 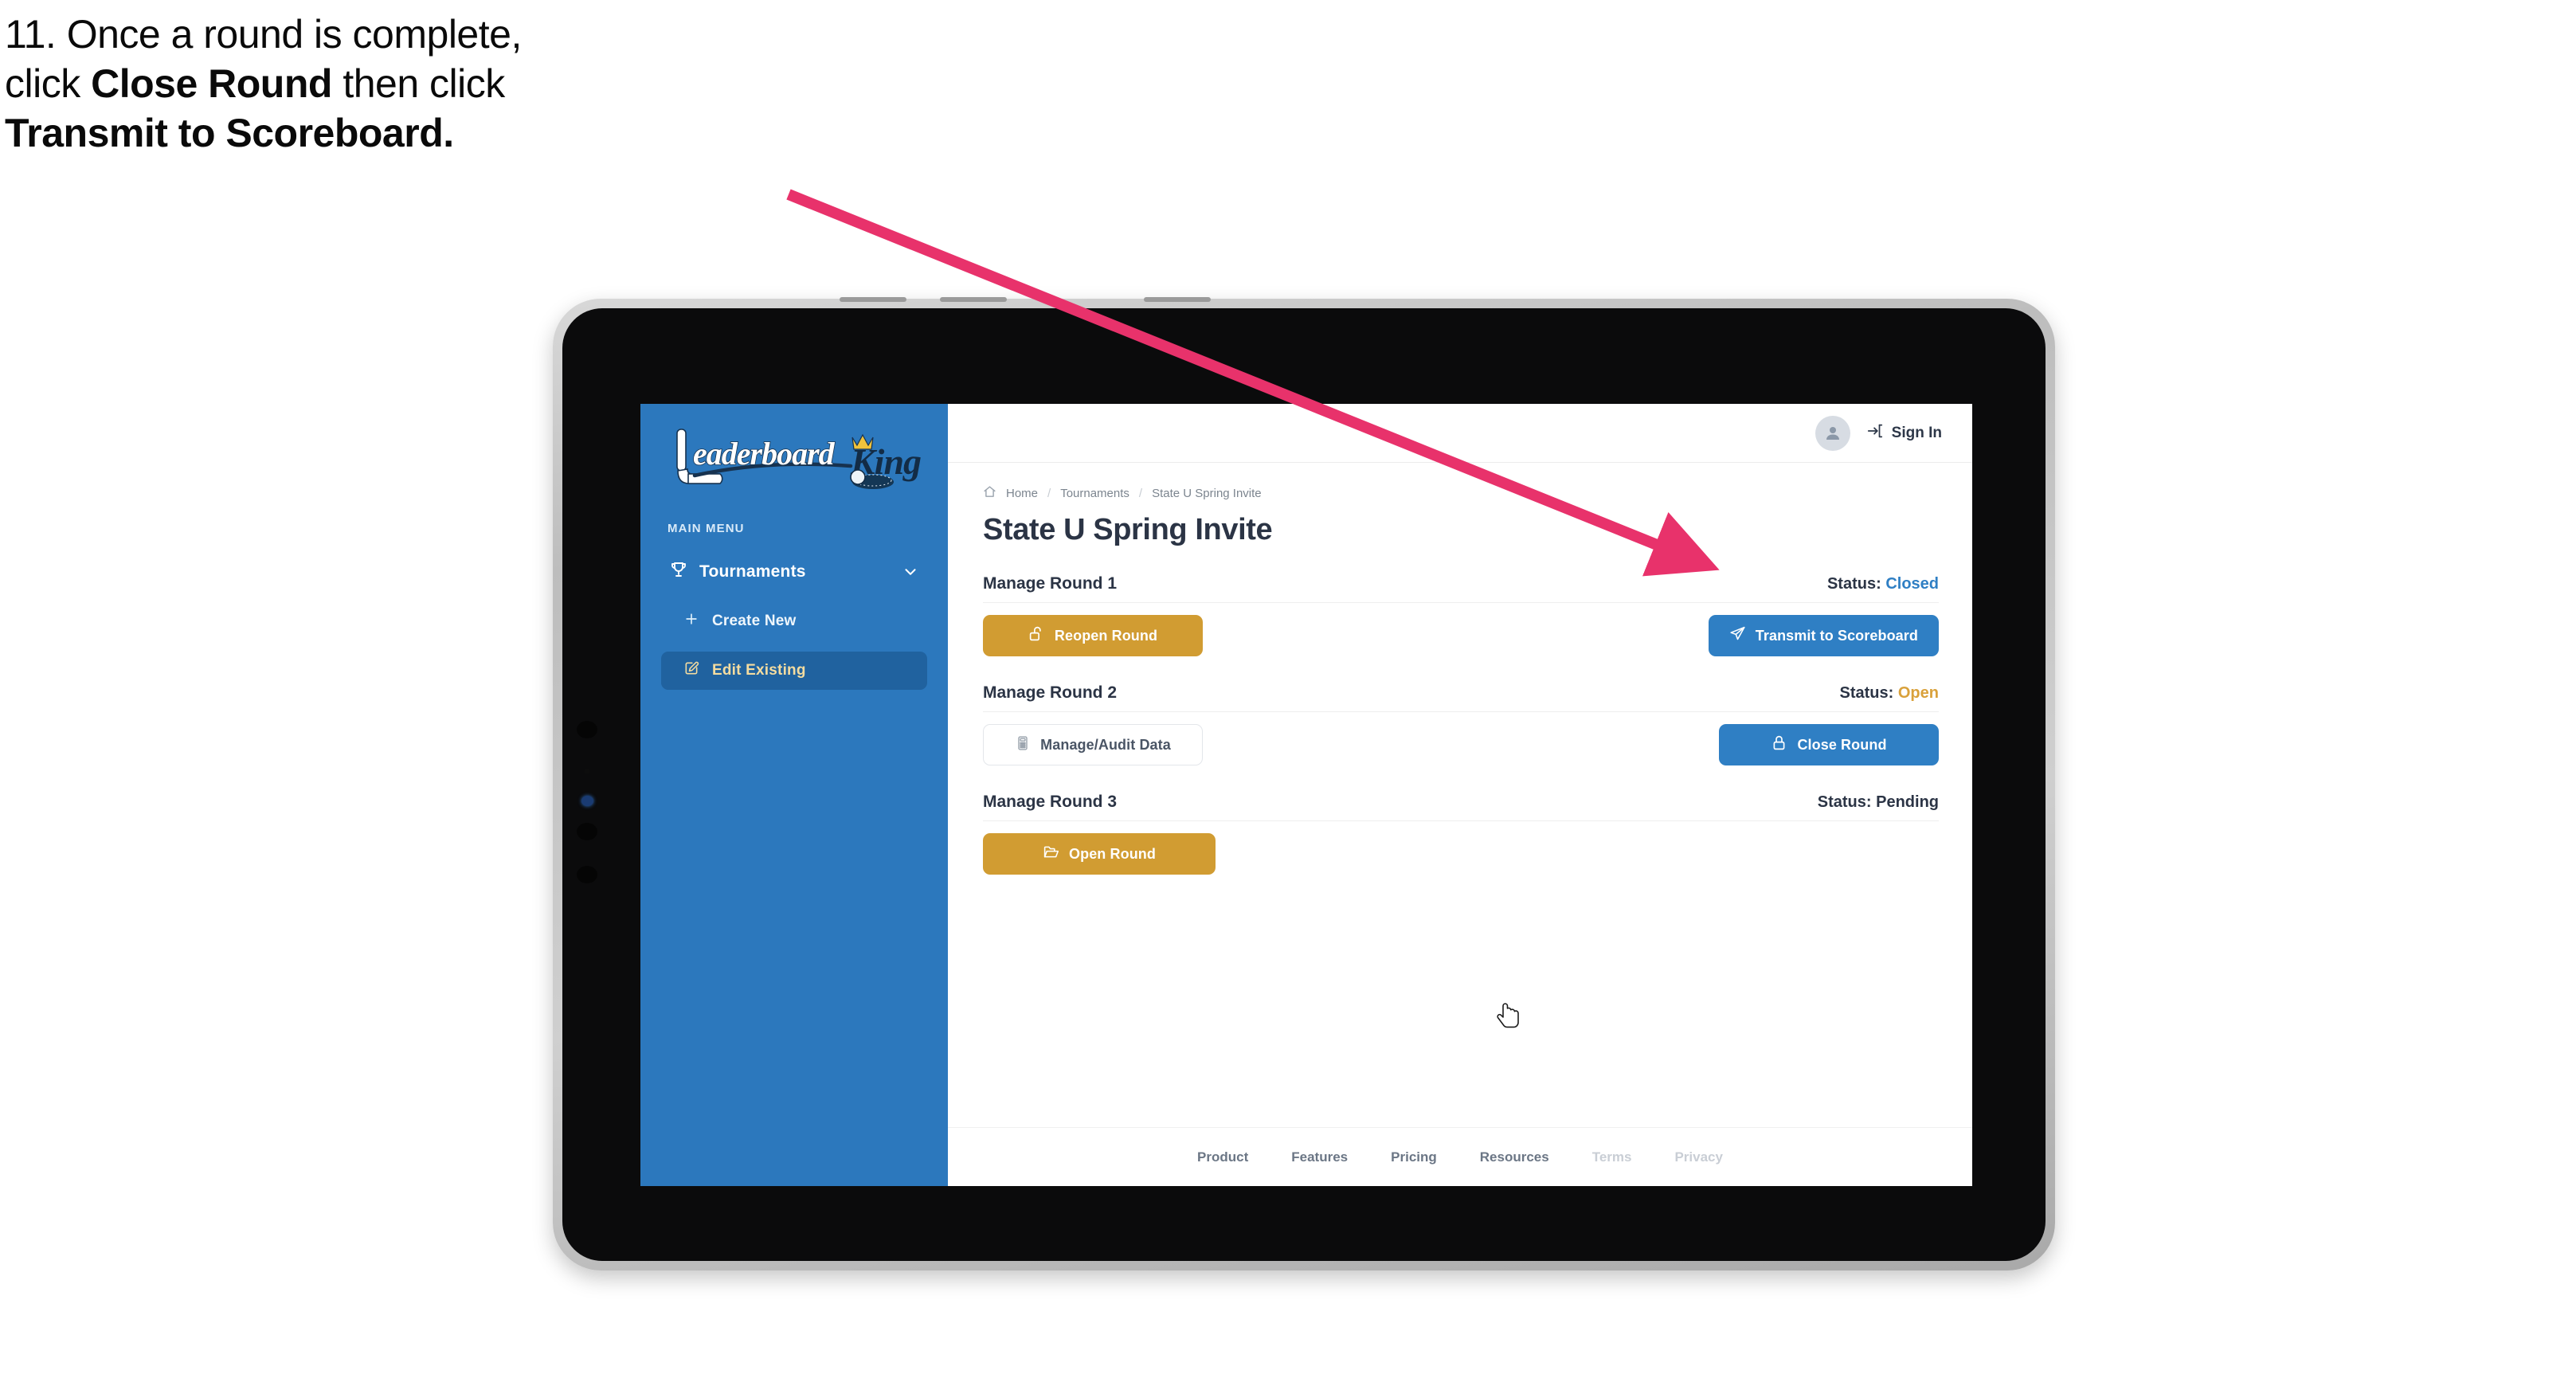 What do you see at coordinates (263, 34) in the screenshot?
I see `caption-line-1: 11. Once a round is complete,` at bounding box center [263, 34].